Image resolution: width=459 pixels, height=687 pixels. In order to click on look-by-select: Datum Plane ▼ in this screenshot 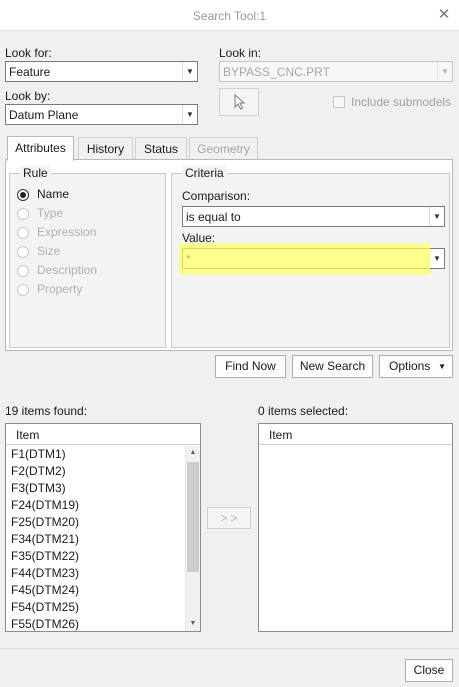, I will do `click(101, 114)`.